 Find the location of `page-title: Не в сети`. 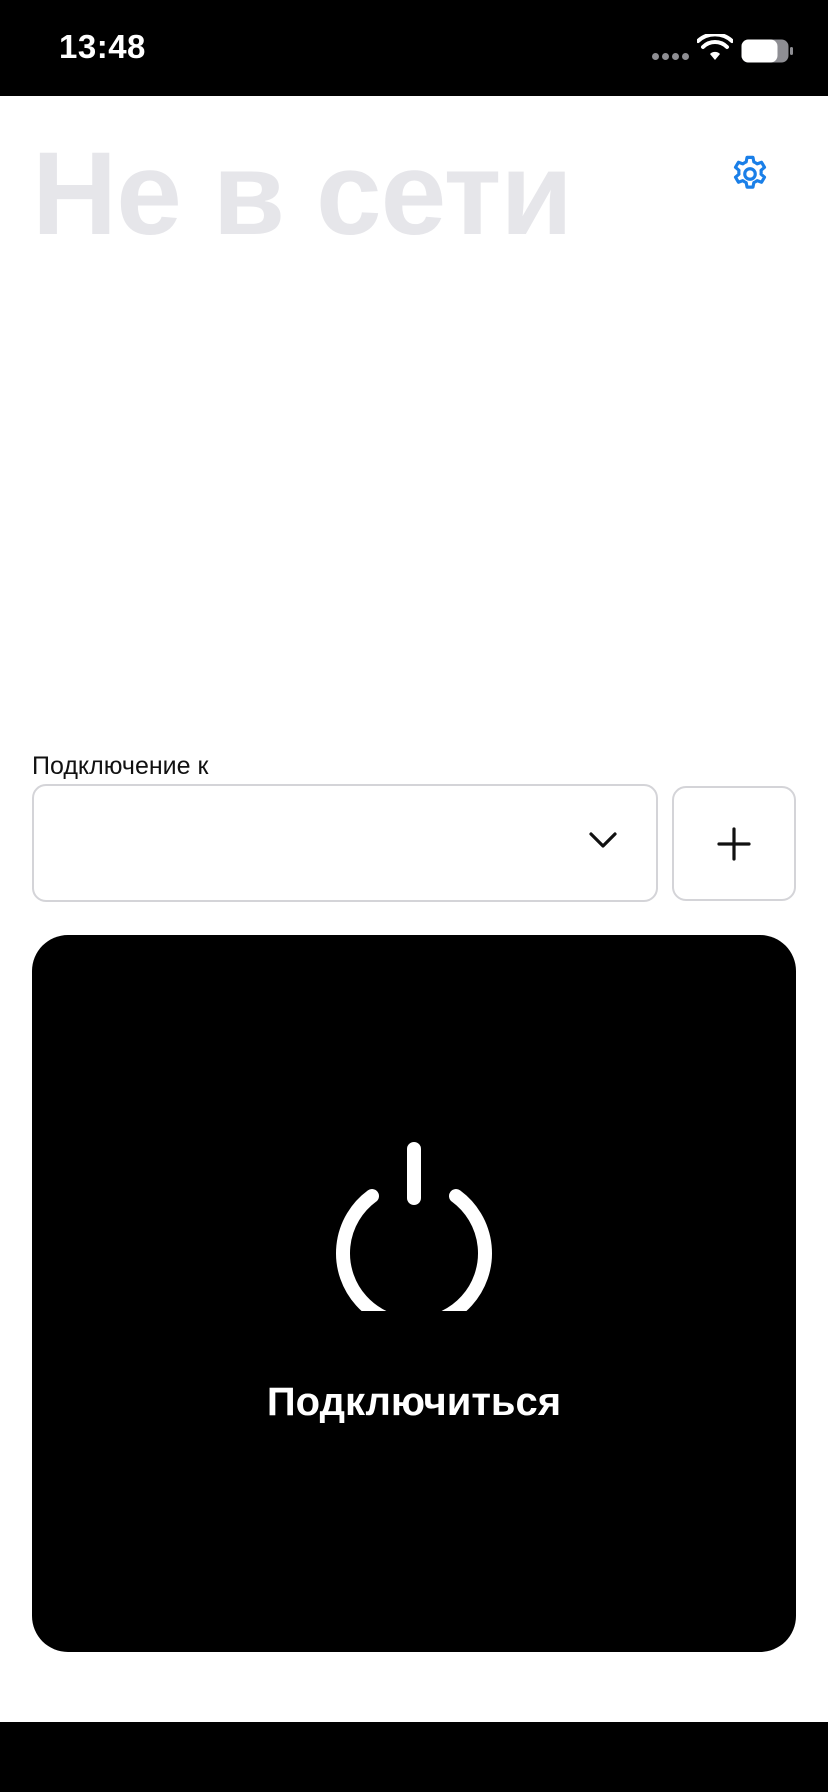

page-title: Не в сети is located at coordinates (302, 194).